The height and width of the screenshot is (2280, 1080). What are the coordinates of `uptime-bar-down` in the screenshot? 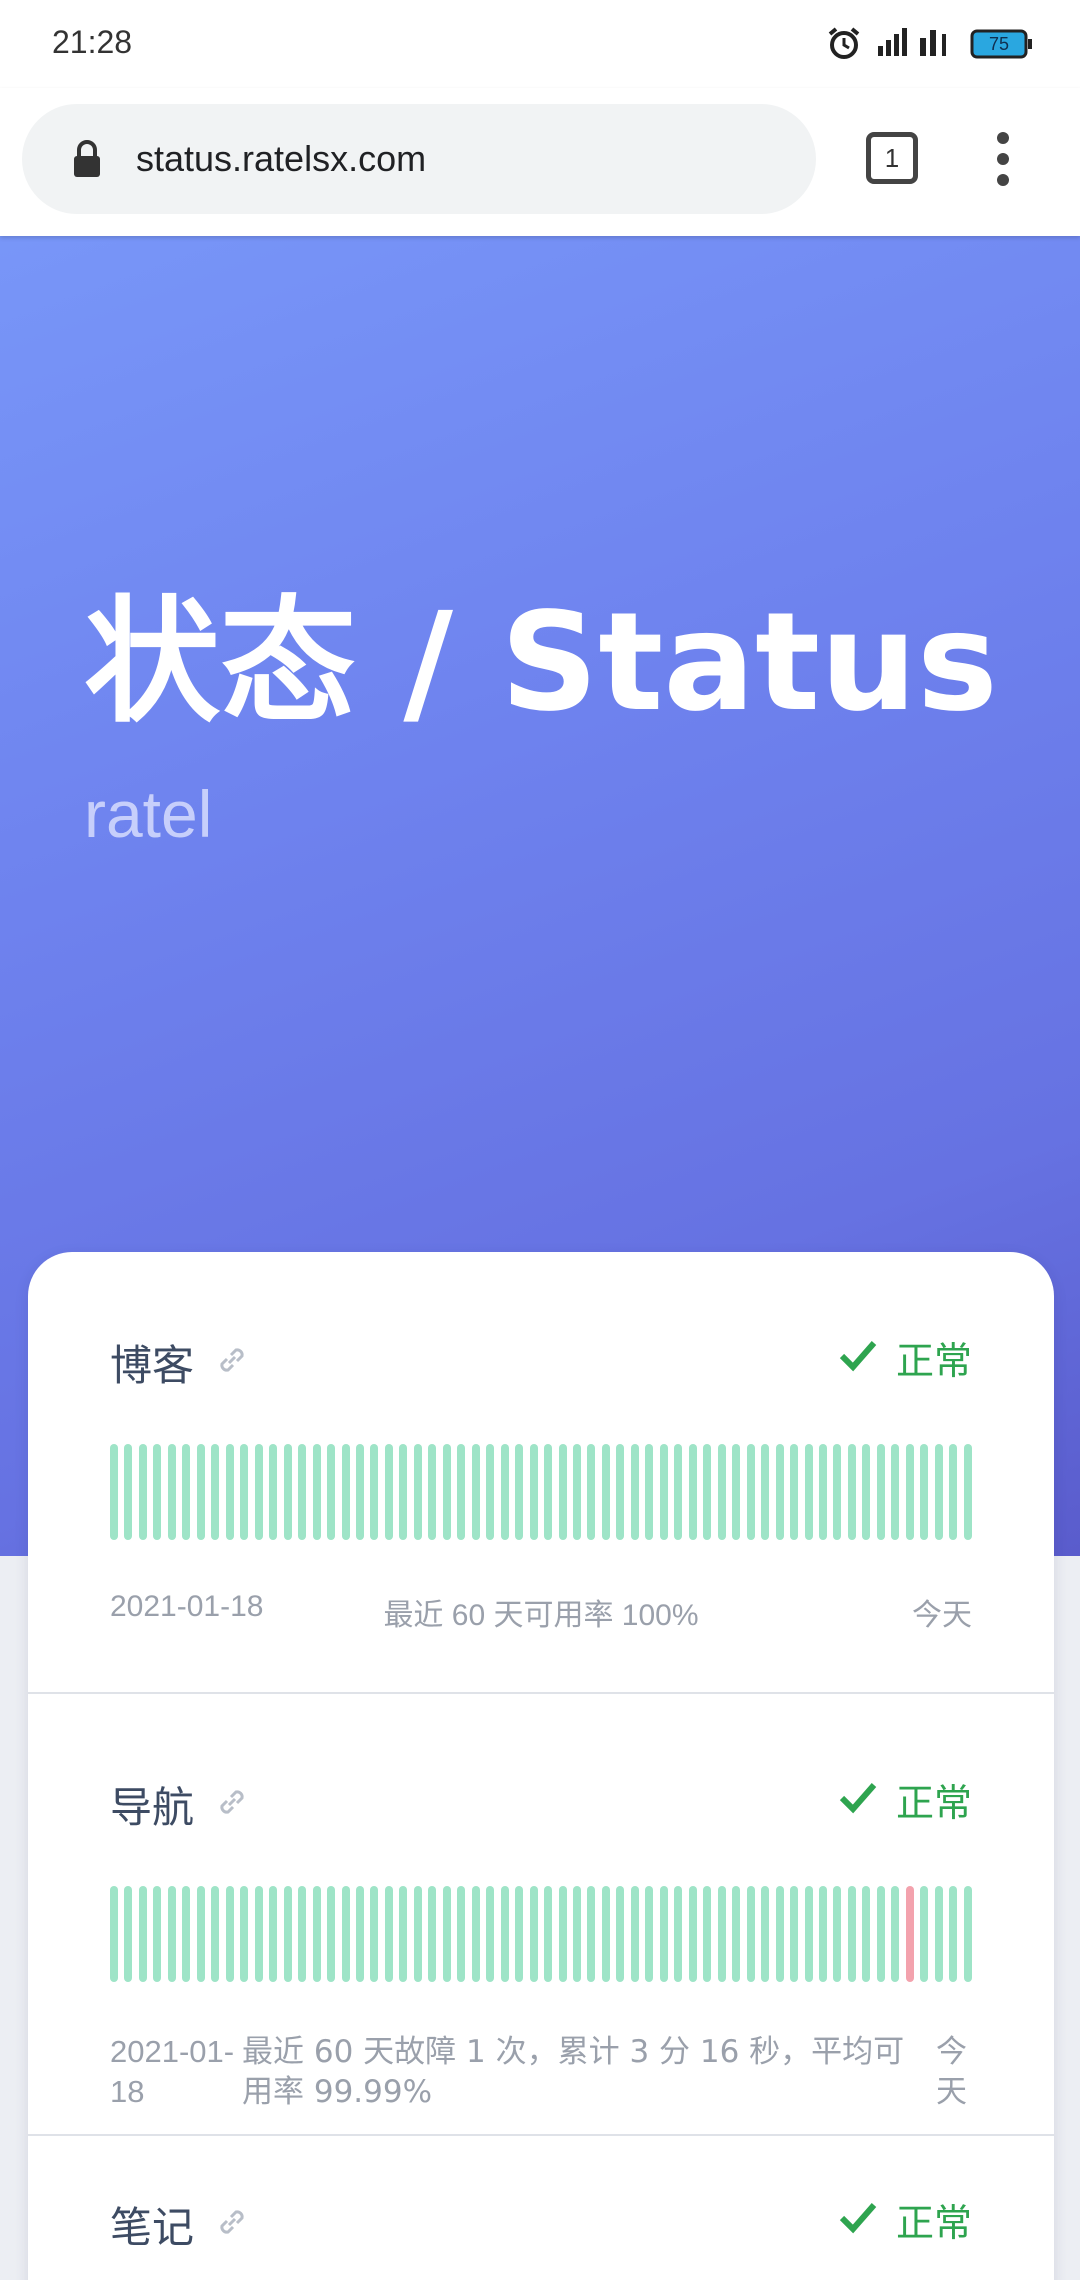 It's located at (909, 1934).